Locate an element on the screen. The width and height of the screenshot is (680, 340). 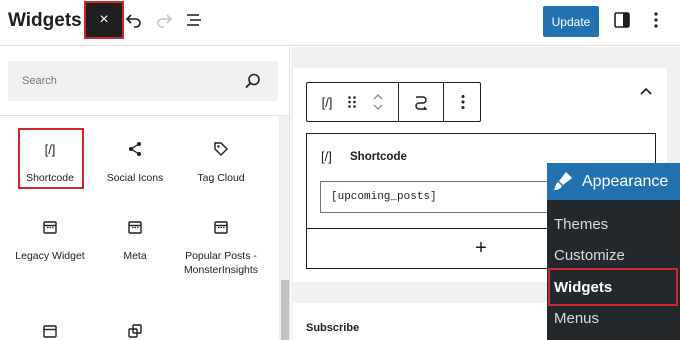
shortcode-input: [upcoming_posts] is located at coordinates (445, 197).